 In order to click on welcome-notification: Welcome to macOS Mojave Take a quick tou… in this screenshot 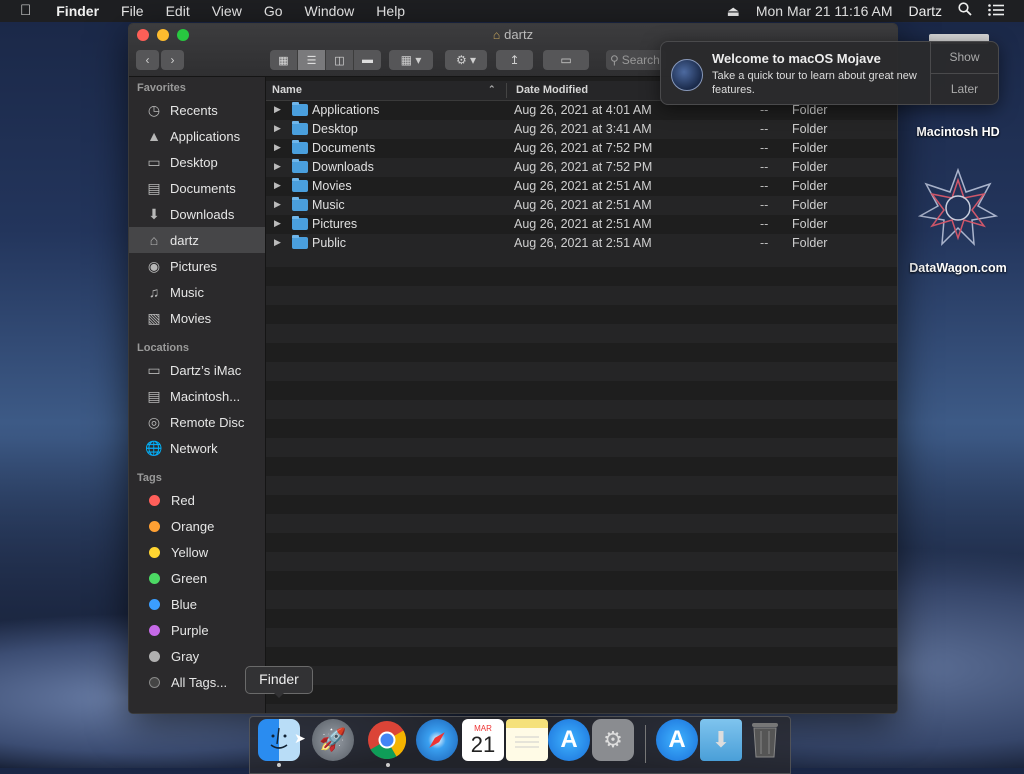, I will do `click(829, 73)`.